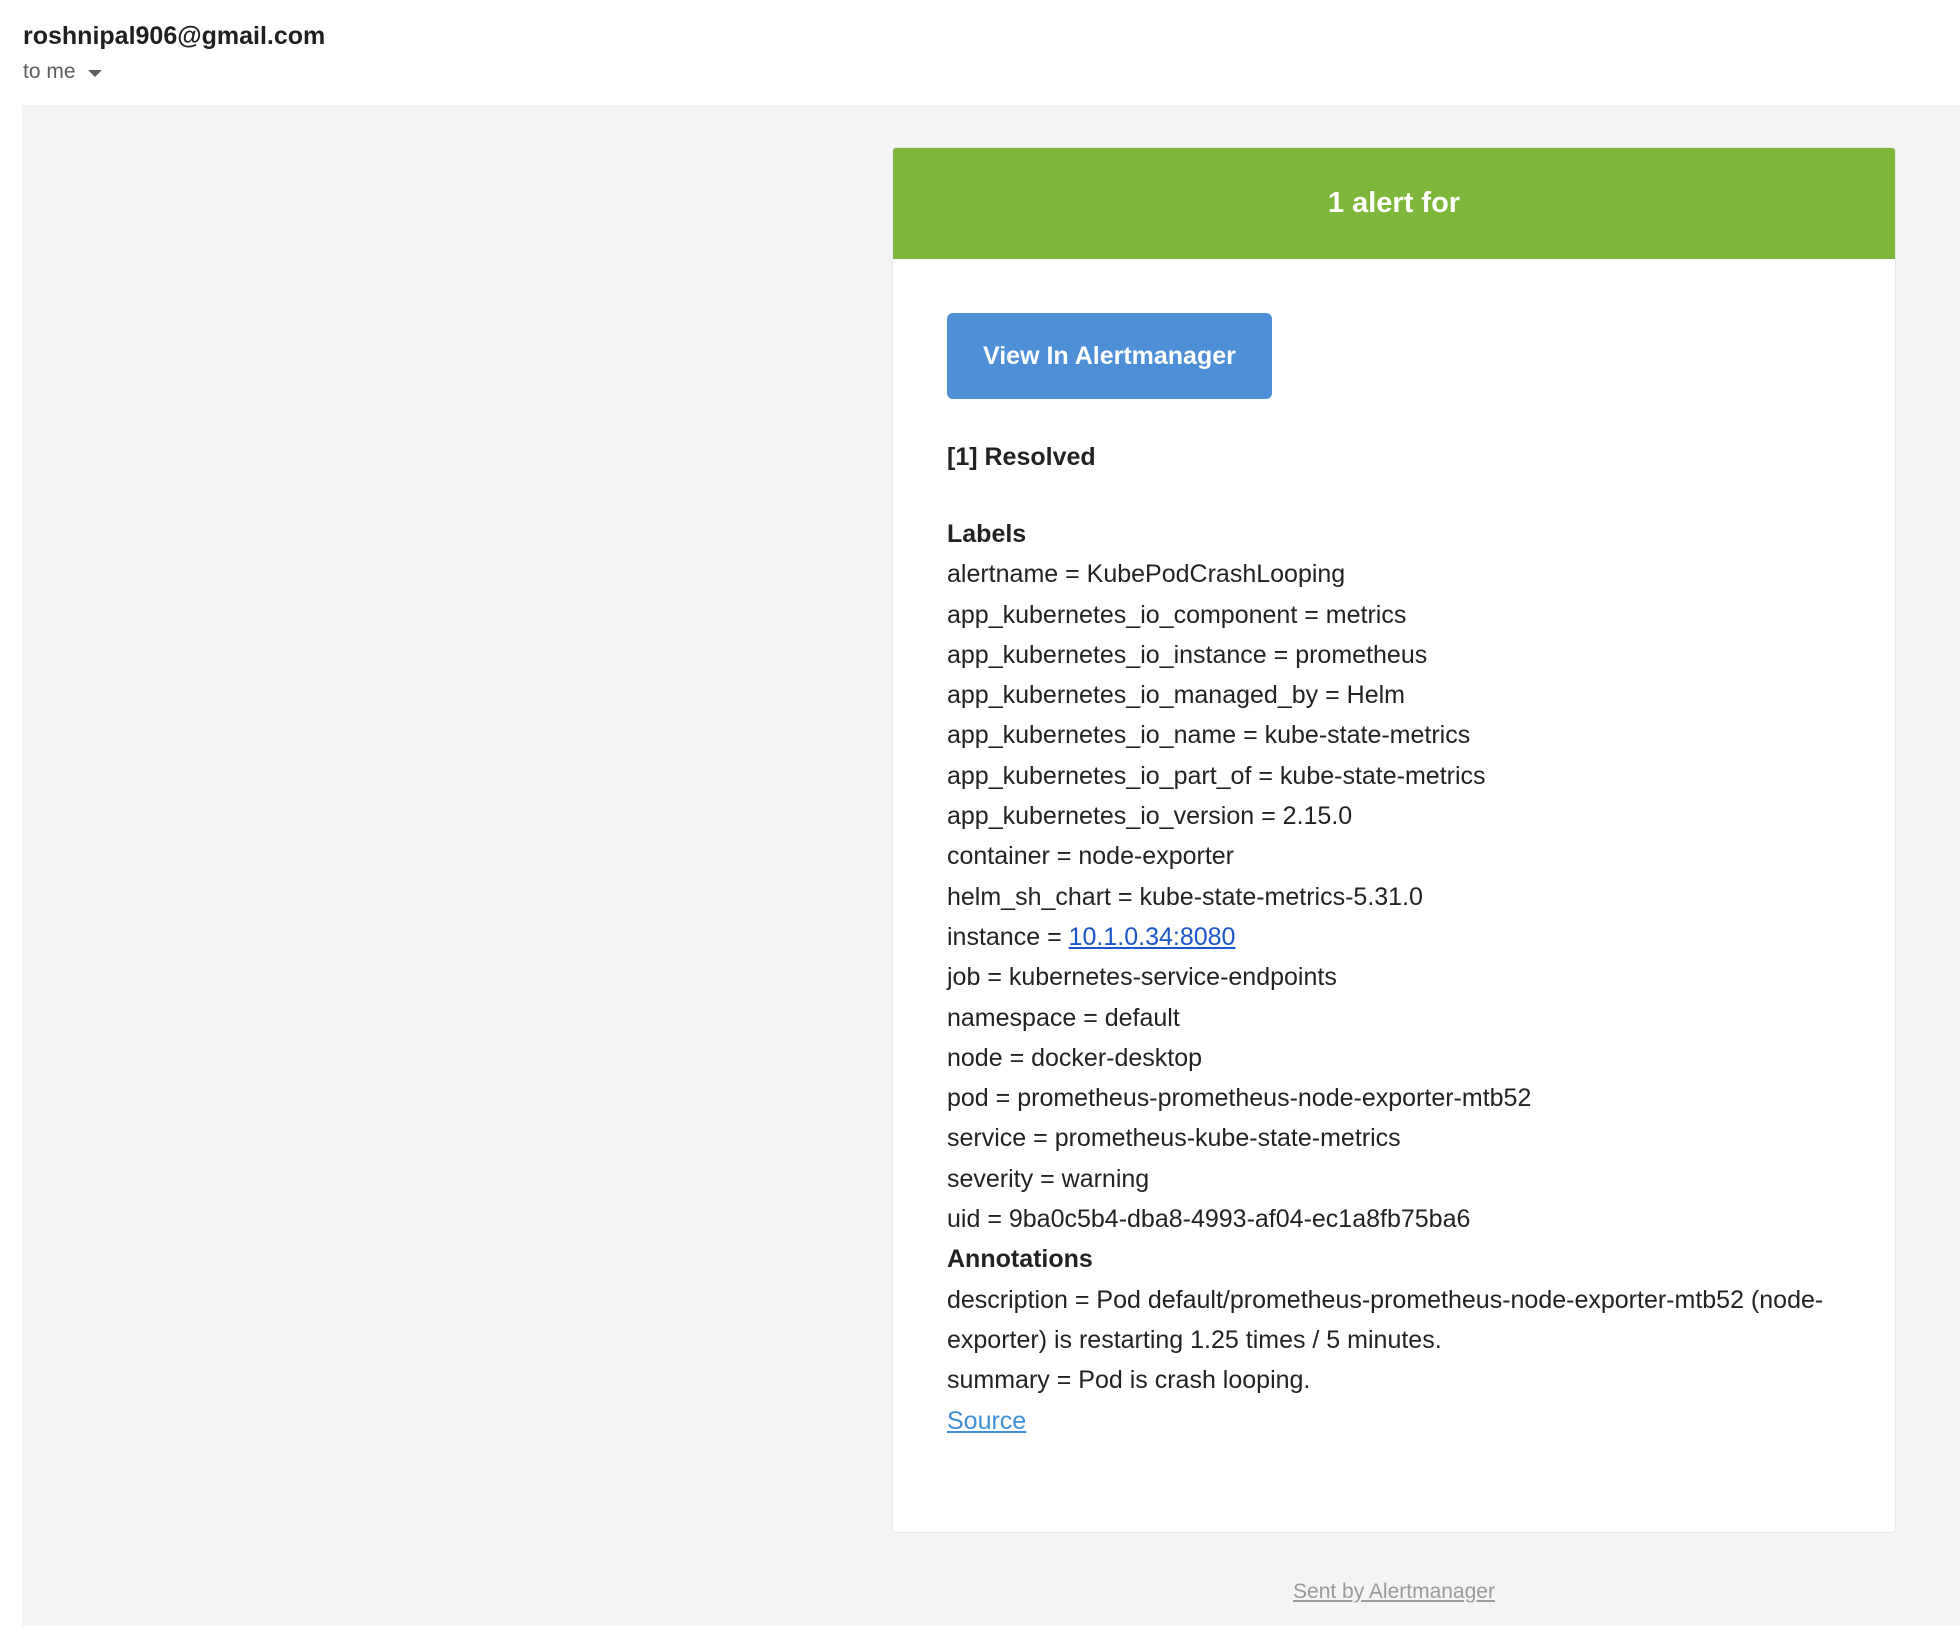  What do you see at coordinates (1394, 1018) in the screenshot?
I see `label-row-namespace: namespace = default` at bounding box center [1394, 1018].